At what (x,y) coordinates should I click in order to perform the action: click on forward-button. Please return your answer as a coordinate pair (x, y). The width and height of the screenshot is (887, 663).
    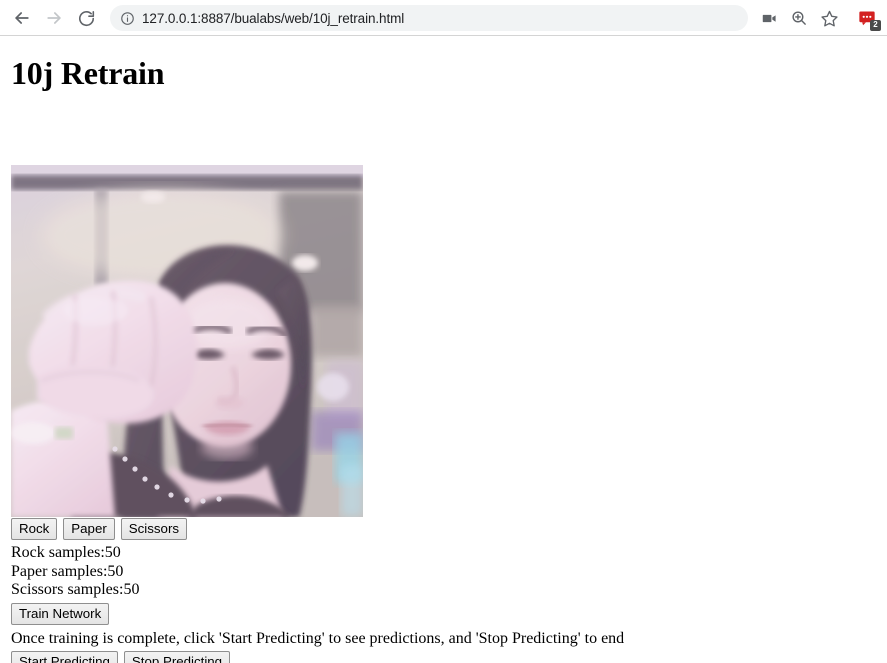
    Looking at the image, I should click on (54, 18).